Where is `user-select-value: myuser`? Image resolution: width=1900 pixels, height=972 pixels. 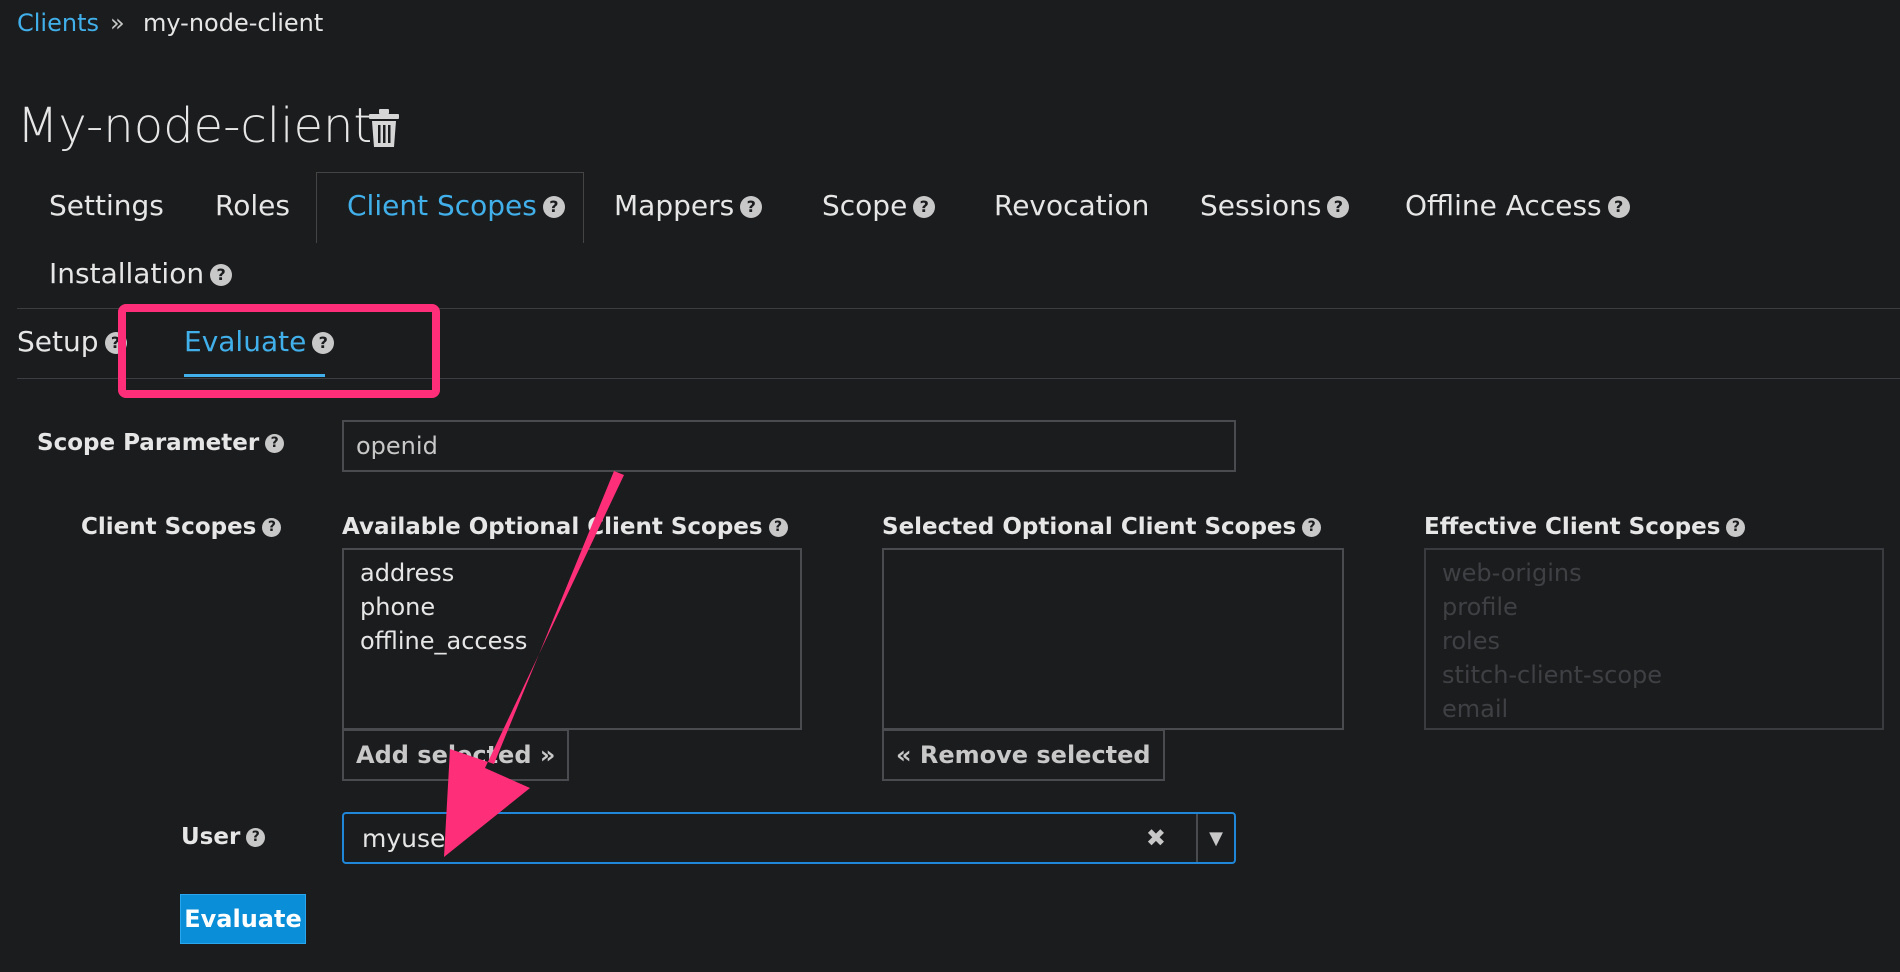
user-select-value: myuser is located at coordinates (409, 838).